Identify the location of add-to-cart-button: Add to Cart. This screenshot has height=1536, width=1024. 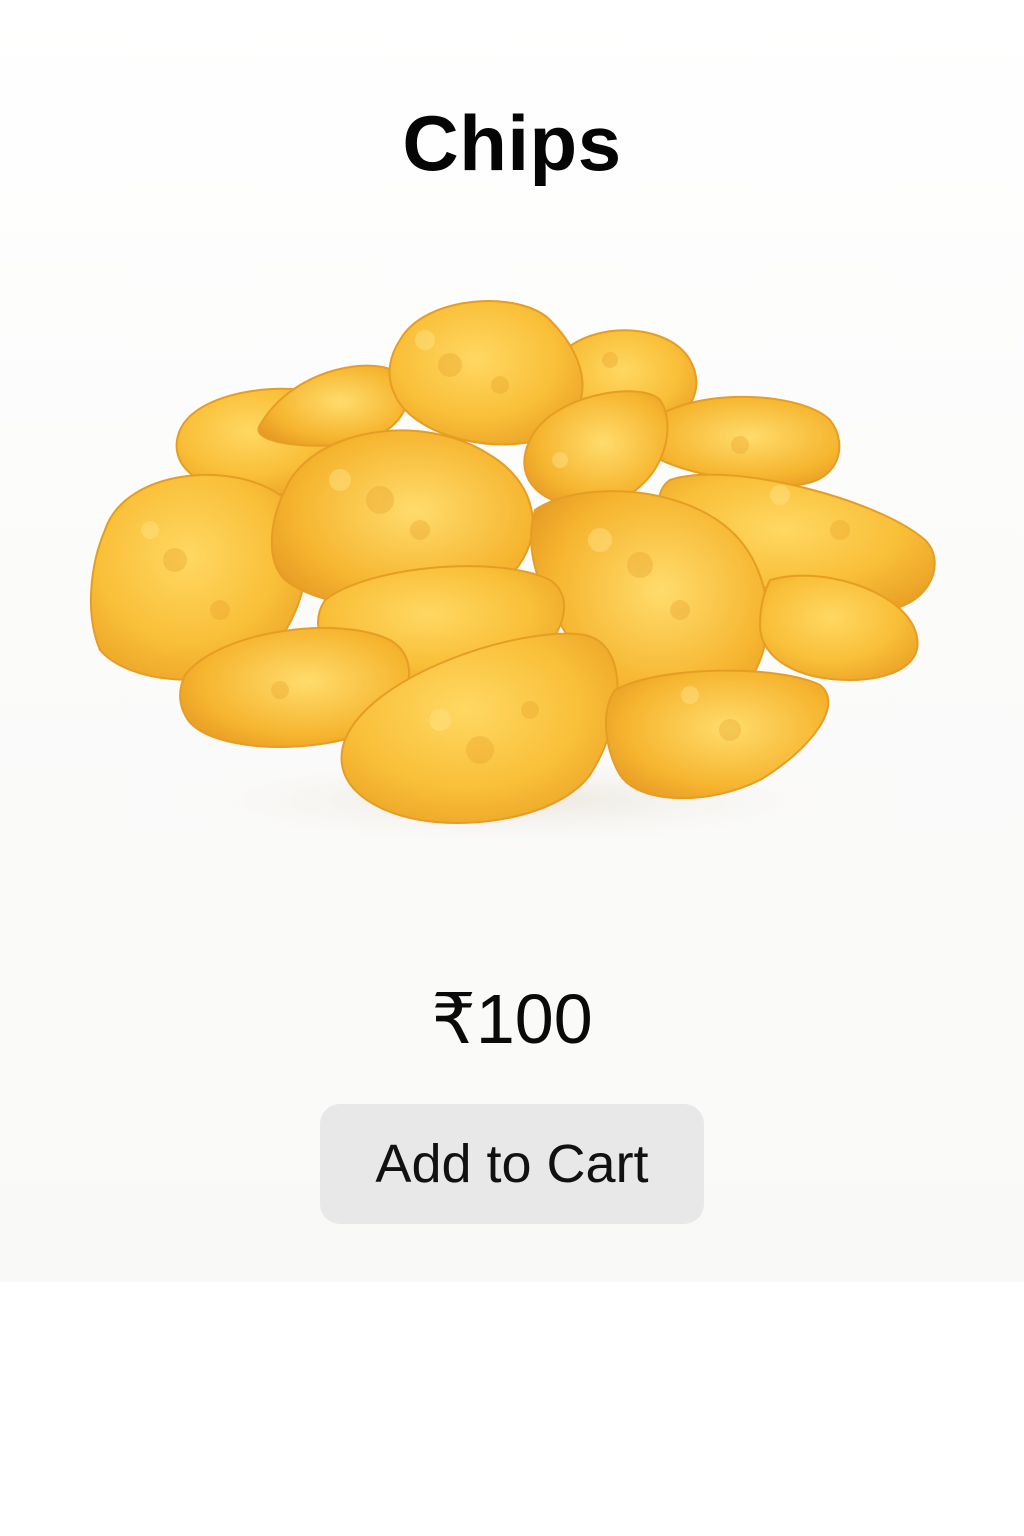
(512, 1164).